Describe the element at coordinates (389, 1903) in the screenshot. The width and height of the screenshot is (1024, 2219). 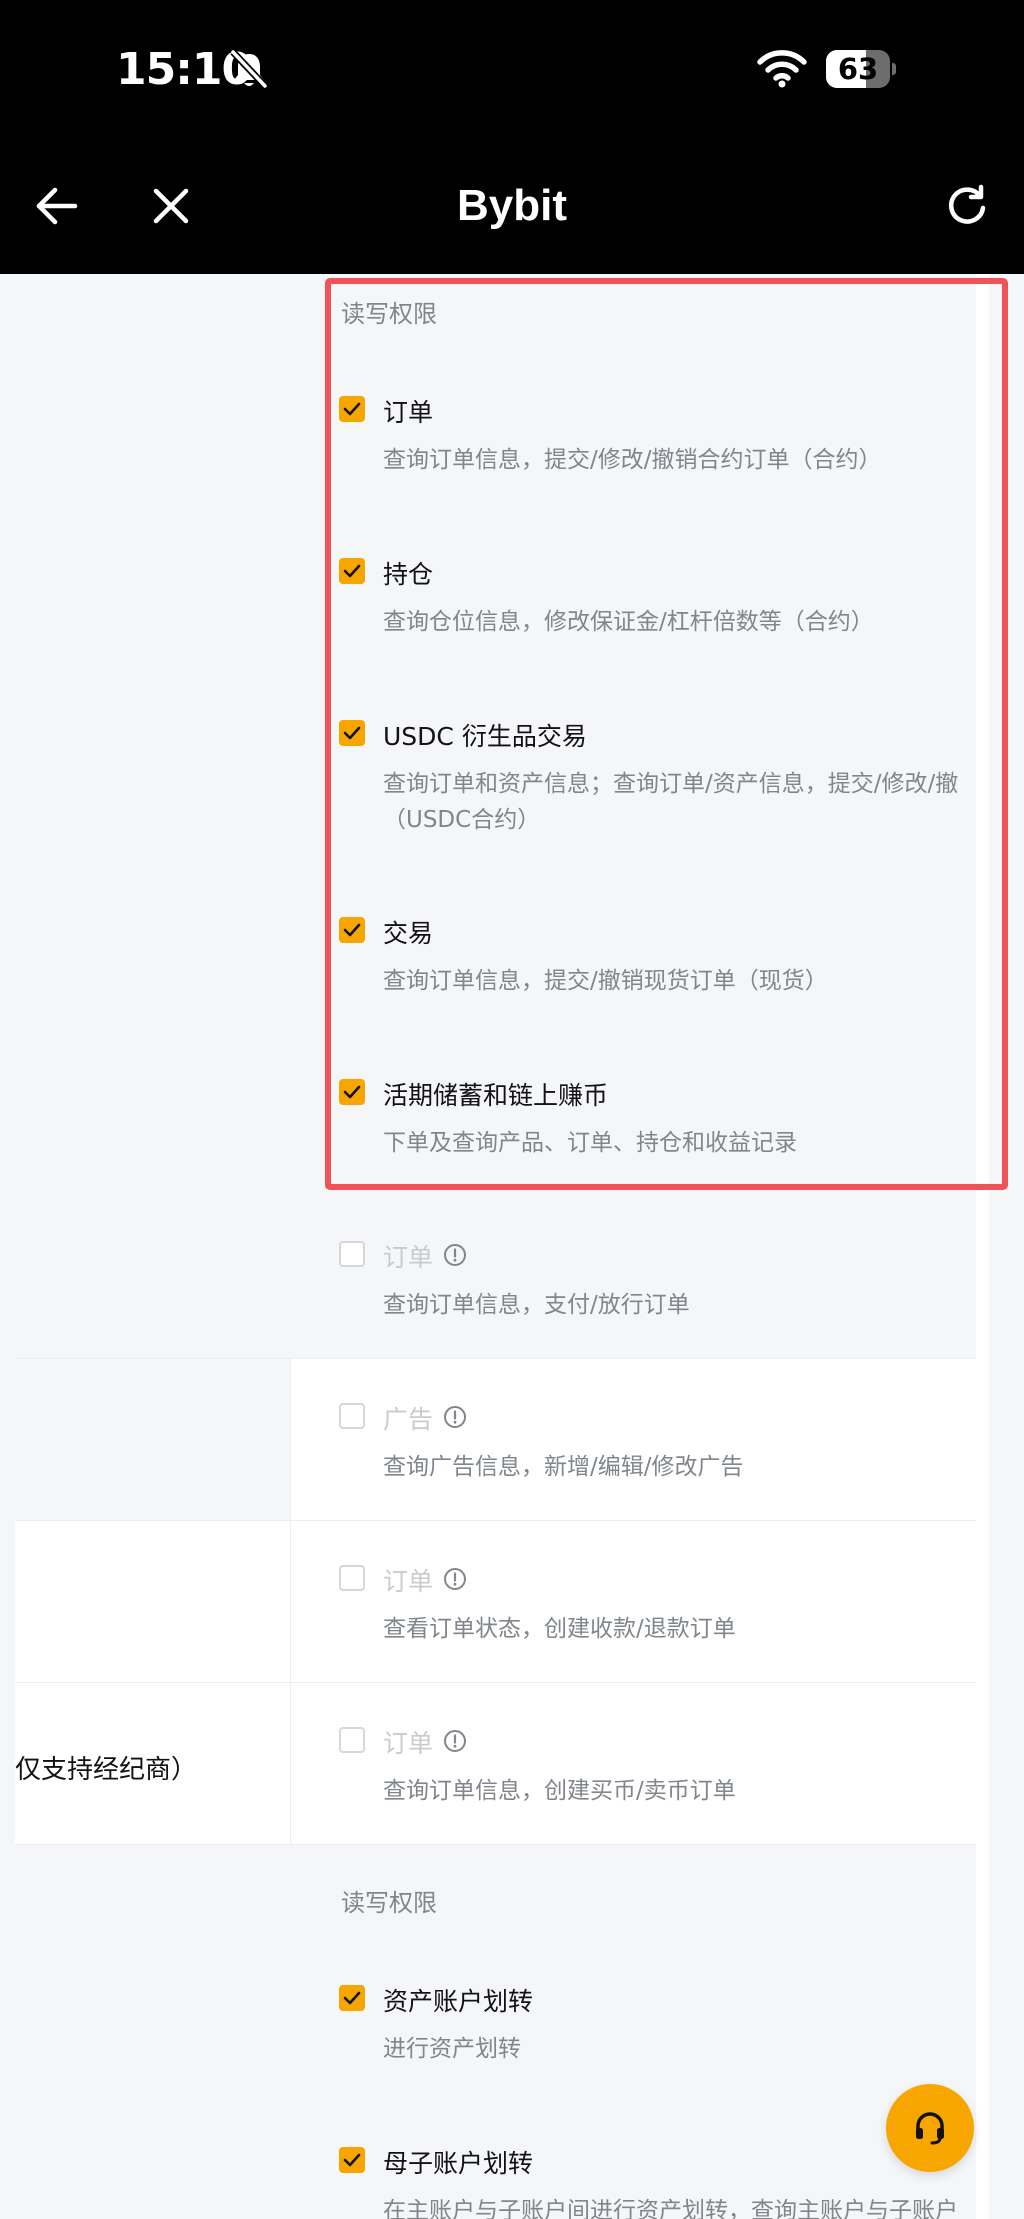
I see `section-header: 读写权限` at that location.